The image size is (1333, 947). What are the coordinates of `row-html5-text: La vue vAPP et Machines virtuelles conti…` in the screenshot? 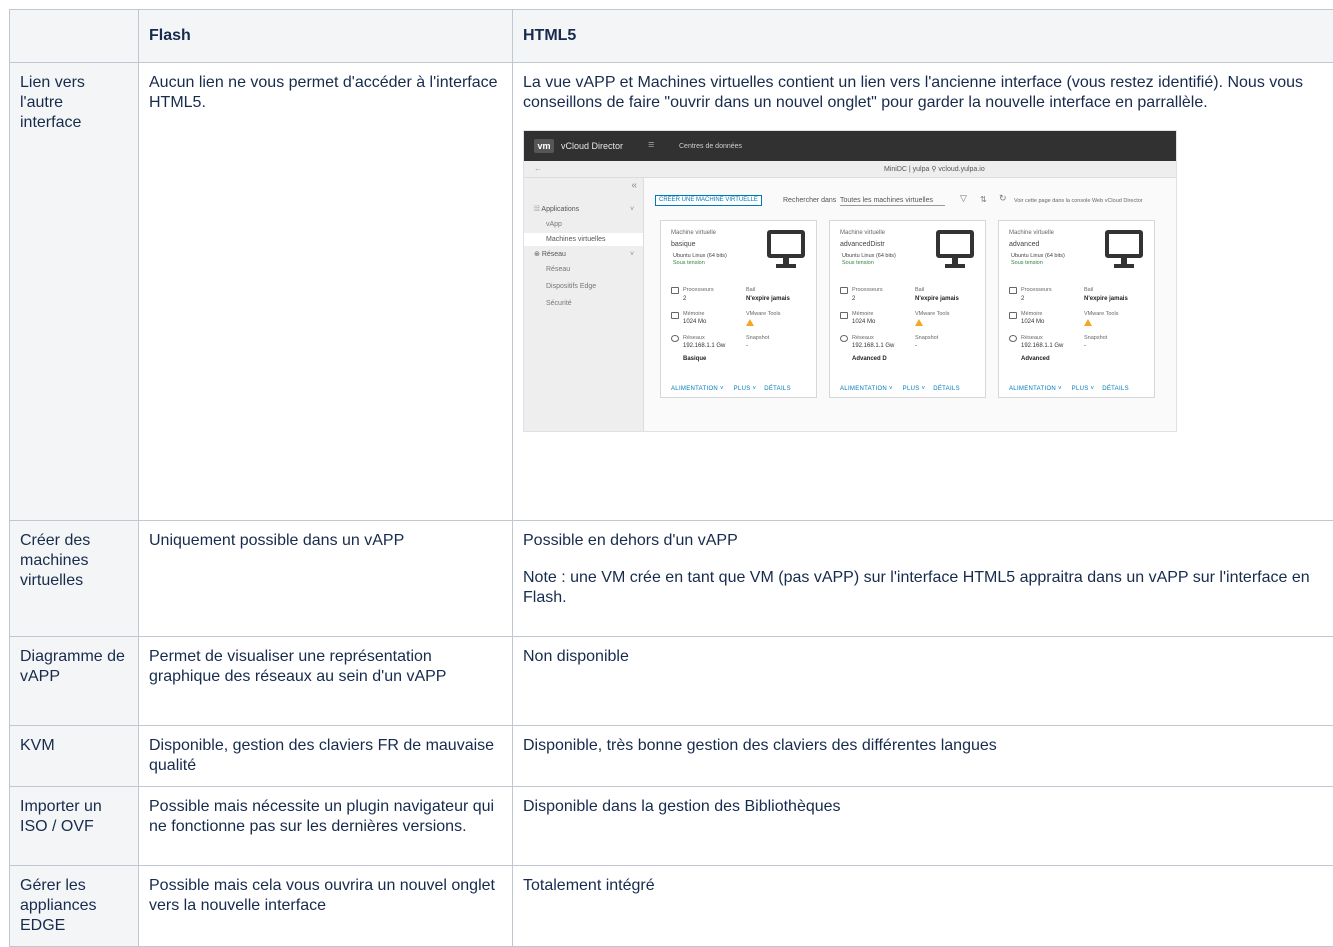 It's located at (923, 93).